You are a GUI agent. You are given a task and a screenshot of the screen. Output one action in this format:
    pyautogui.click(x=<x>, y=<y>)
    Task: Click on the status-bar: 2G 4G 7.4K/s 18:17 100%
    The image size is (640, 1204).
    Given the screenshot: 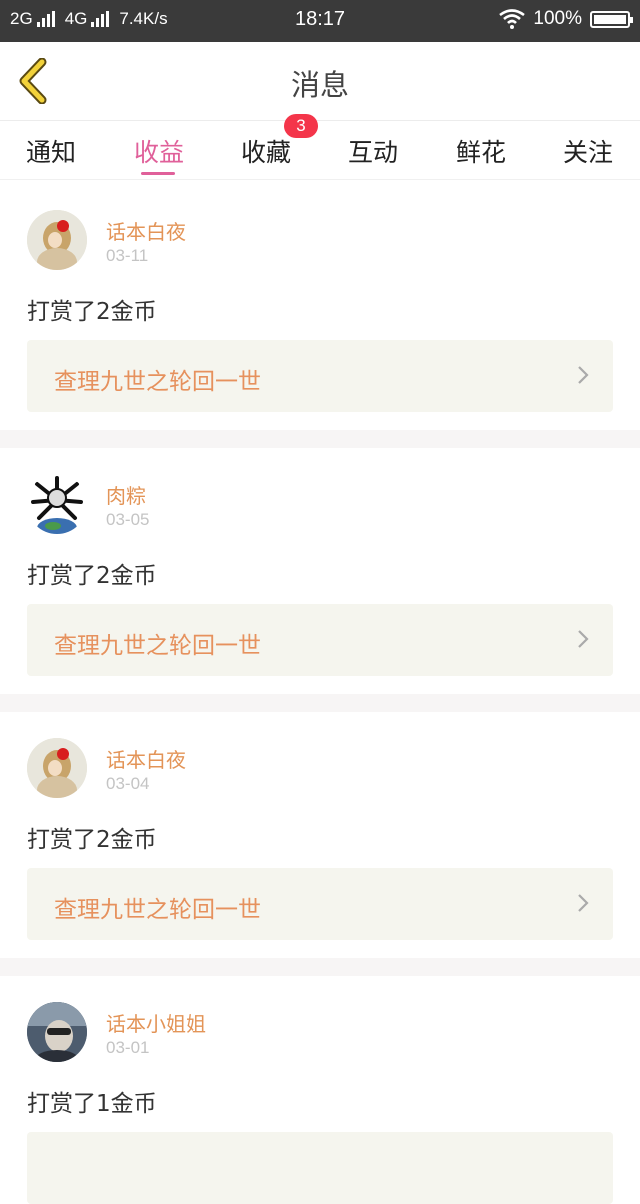 What is the action you would take?
    pyautogui.click(x=320, y=21)
    